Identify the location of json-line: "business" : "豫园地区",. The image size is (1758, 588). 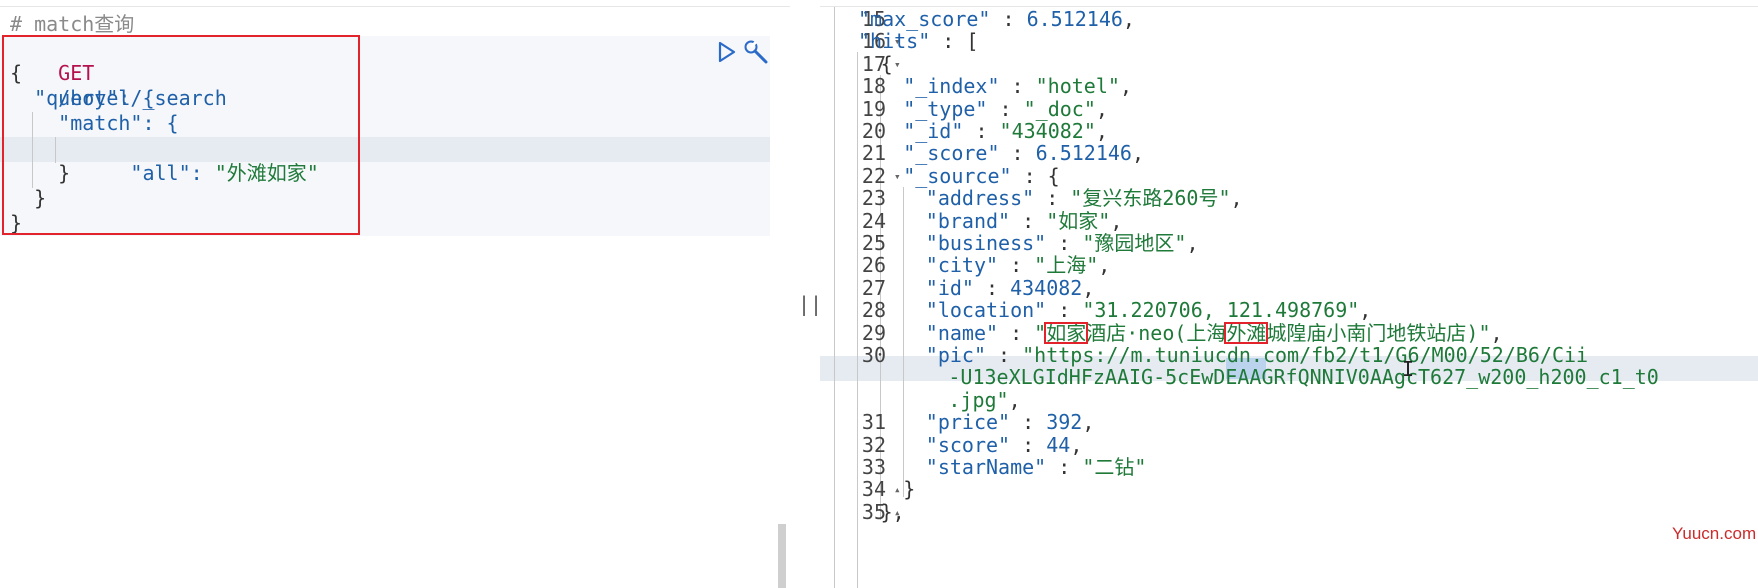
(1062, 243).